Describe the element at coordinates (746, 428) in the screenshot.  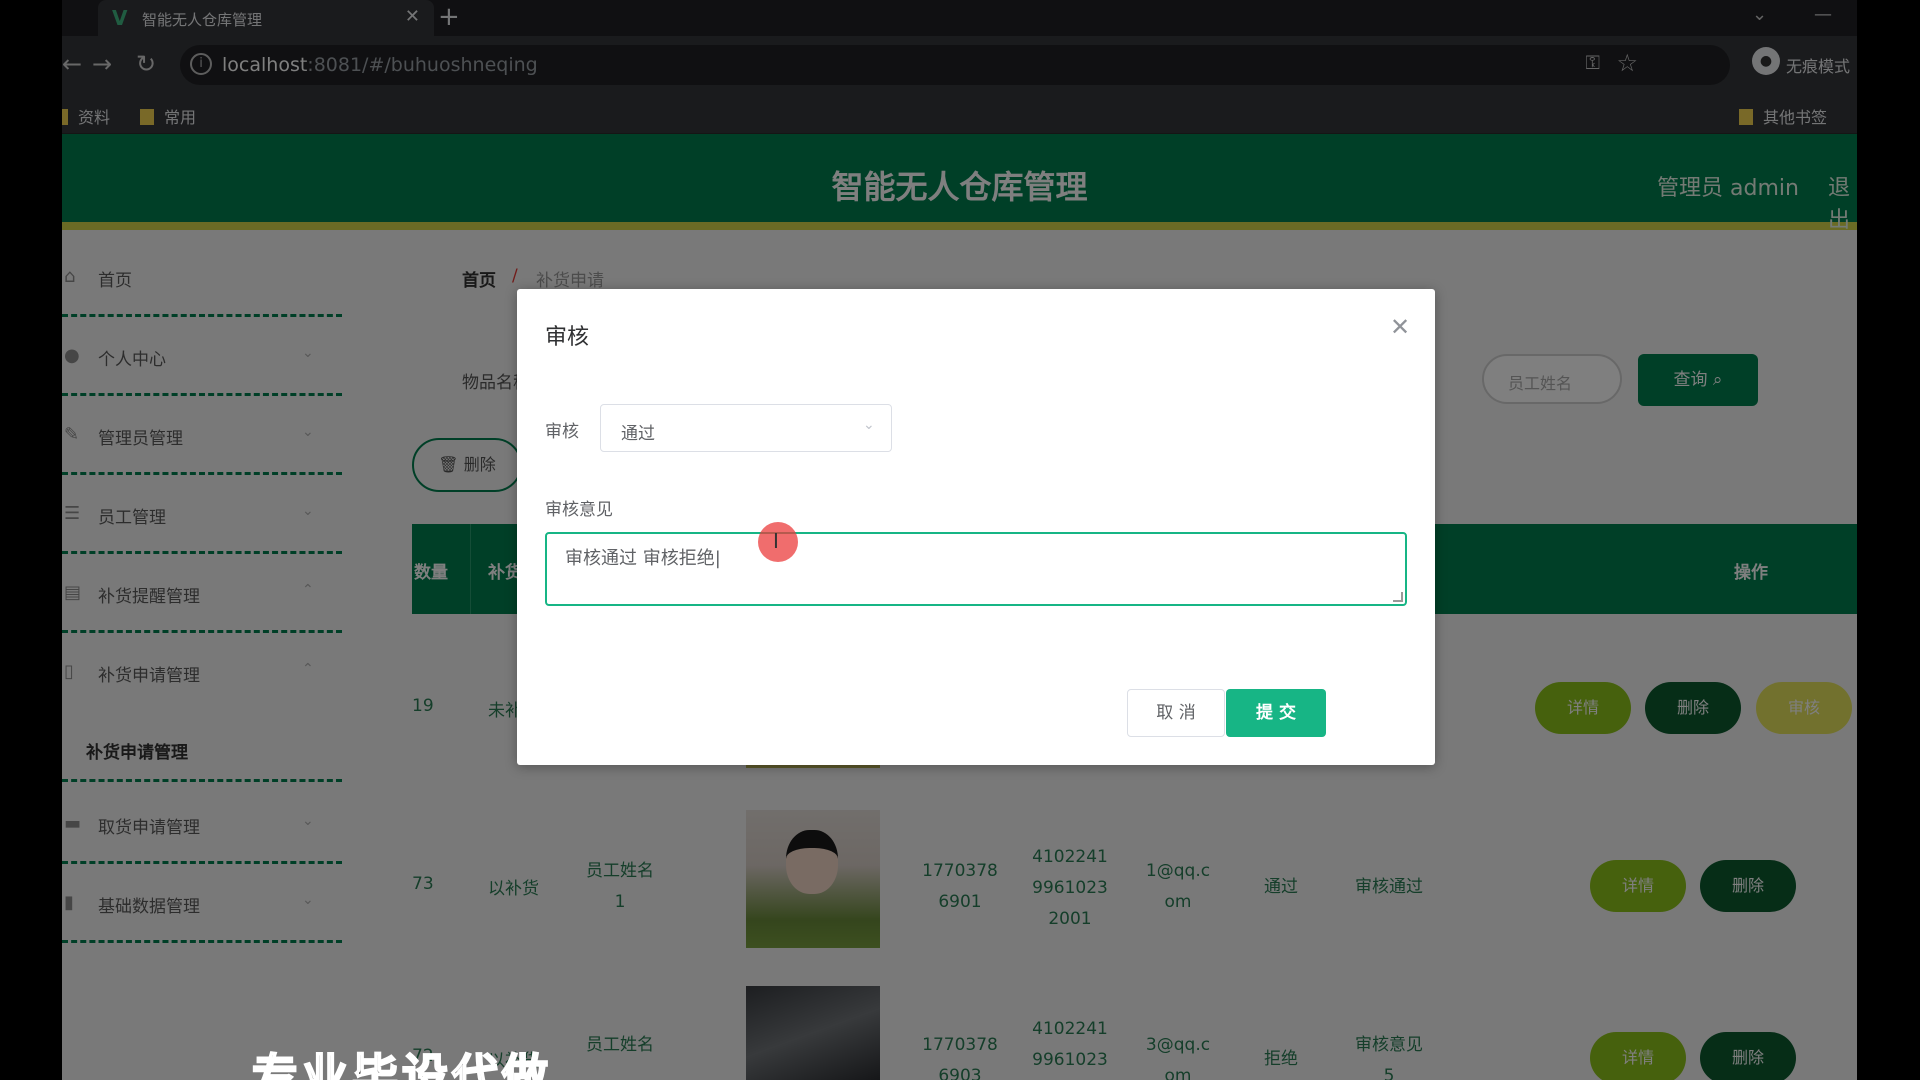
I see `review-select: 通过 ⌄` at that location.